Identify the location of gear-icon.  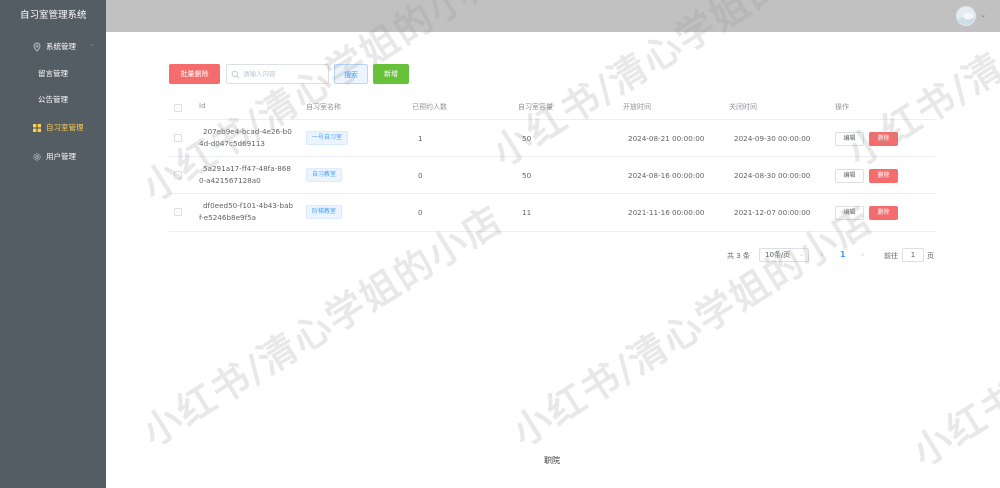
(37, 157).